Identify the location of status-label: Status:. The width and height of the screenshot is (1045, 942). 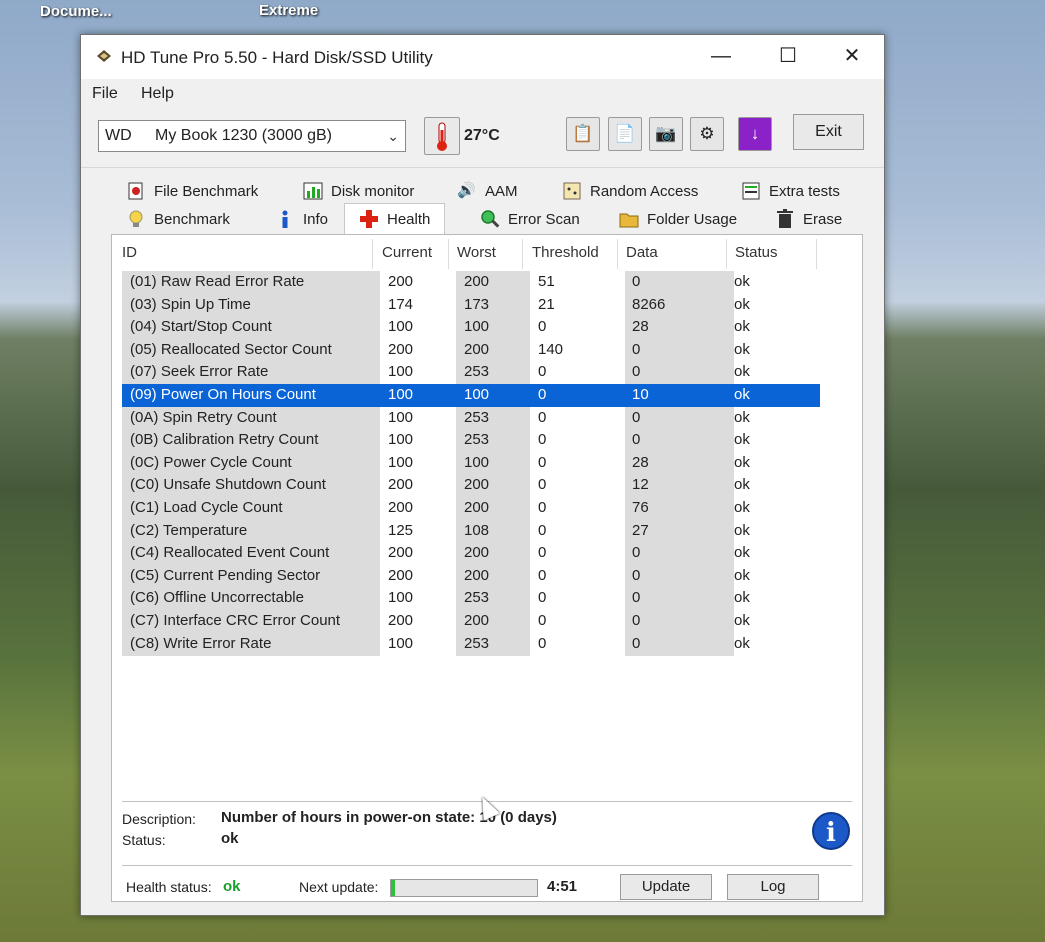
(144, 840).